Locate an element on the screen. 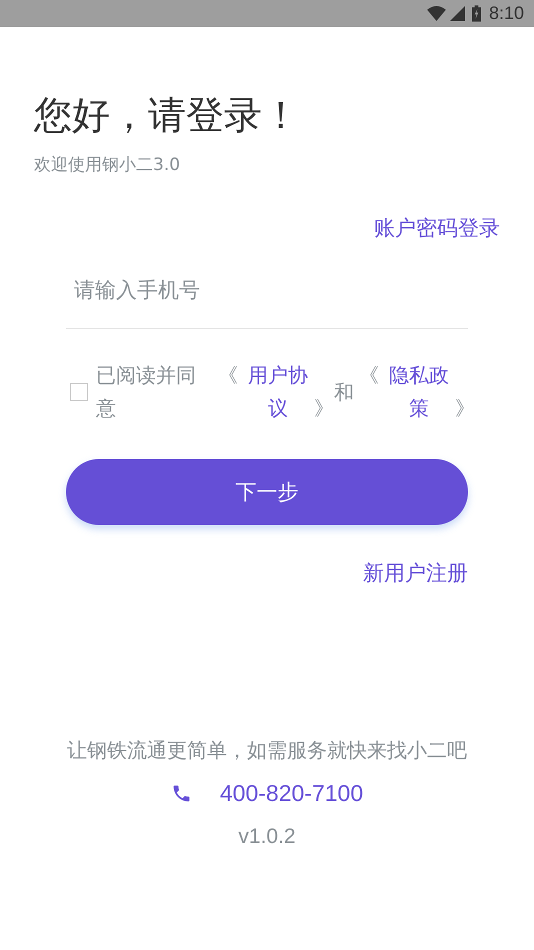 The image size is (534, 950). phone-icon is located at coordinates (181, 793).